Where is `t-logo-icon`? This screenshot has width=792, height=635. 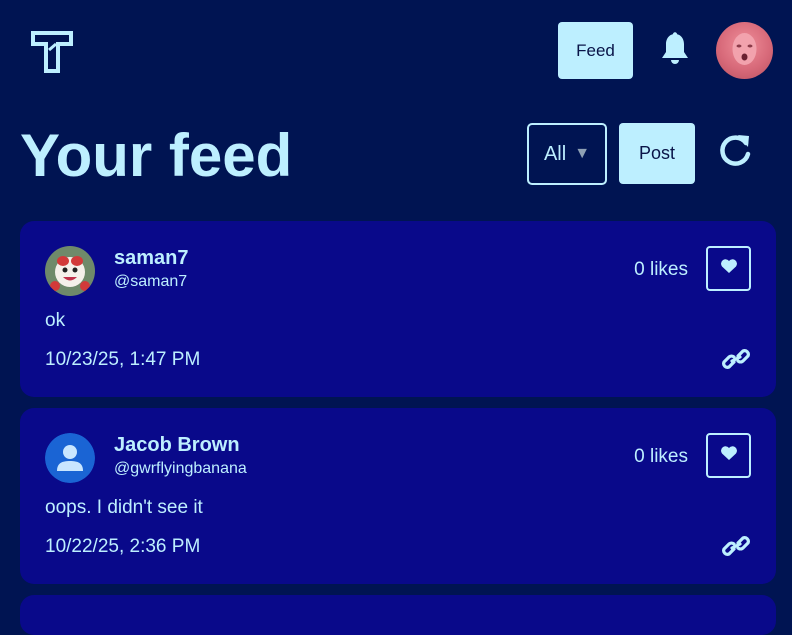
t-logo-icon is located at coordinates (52, 52).